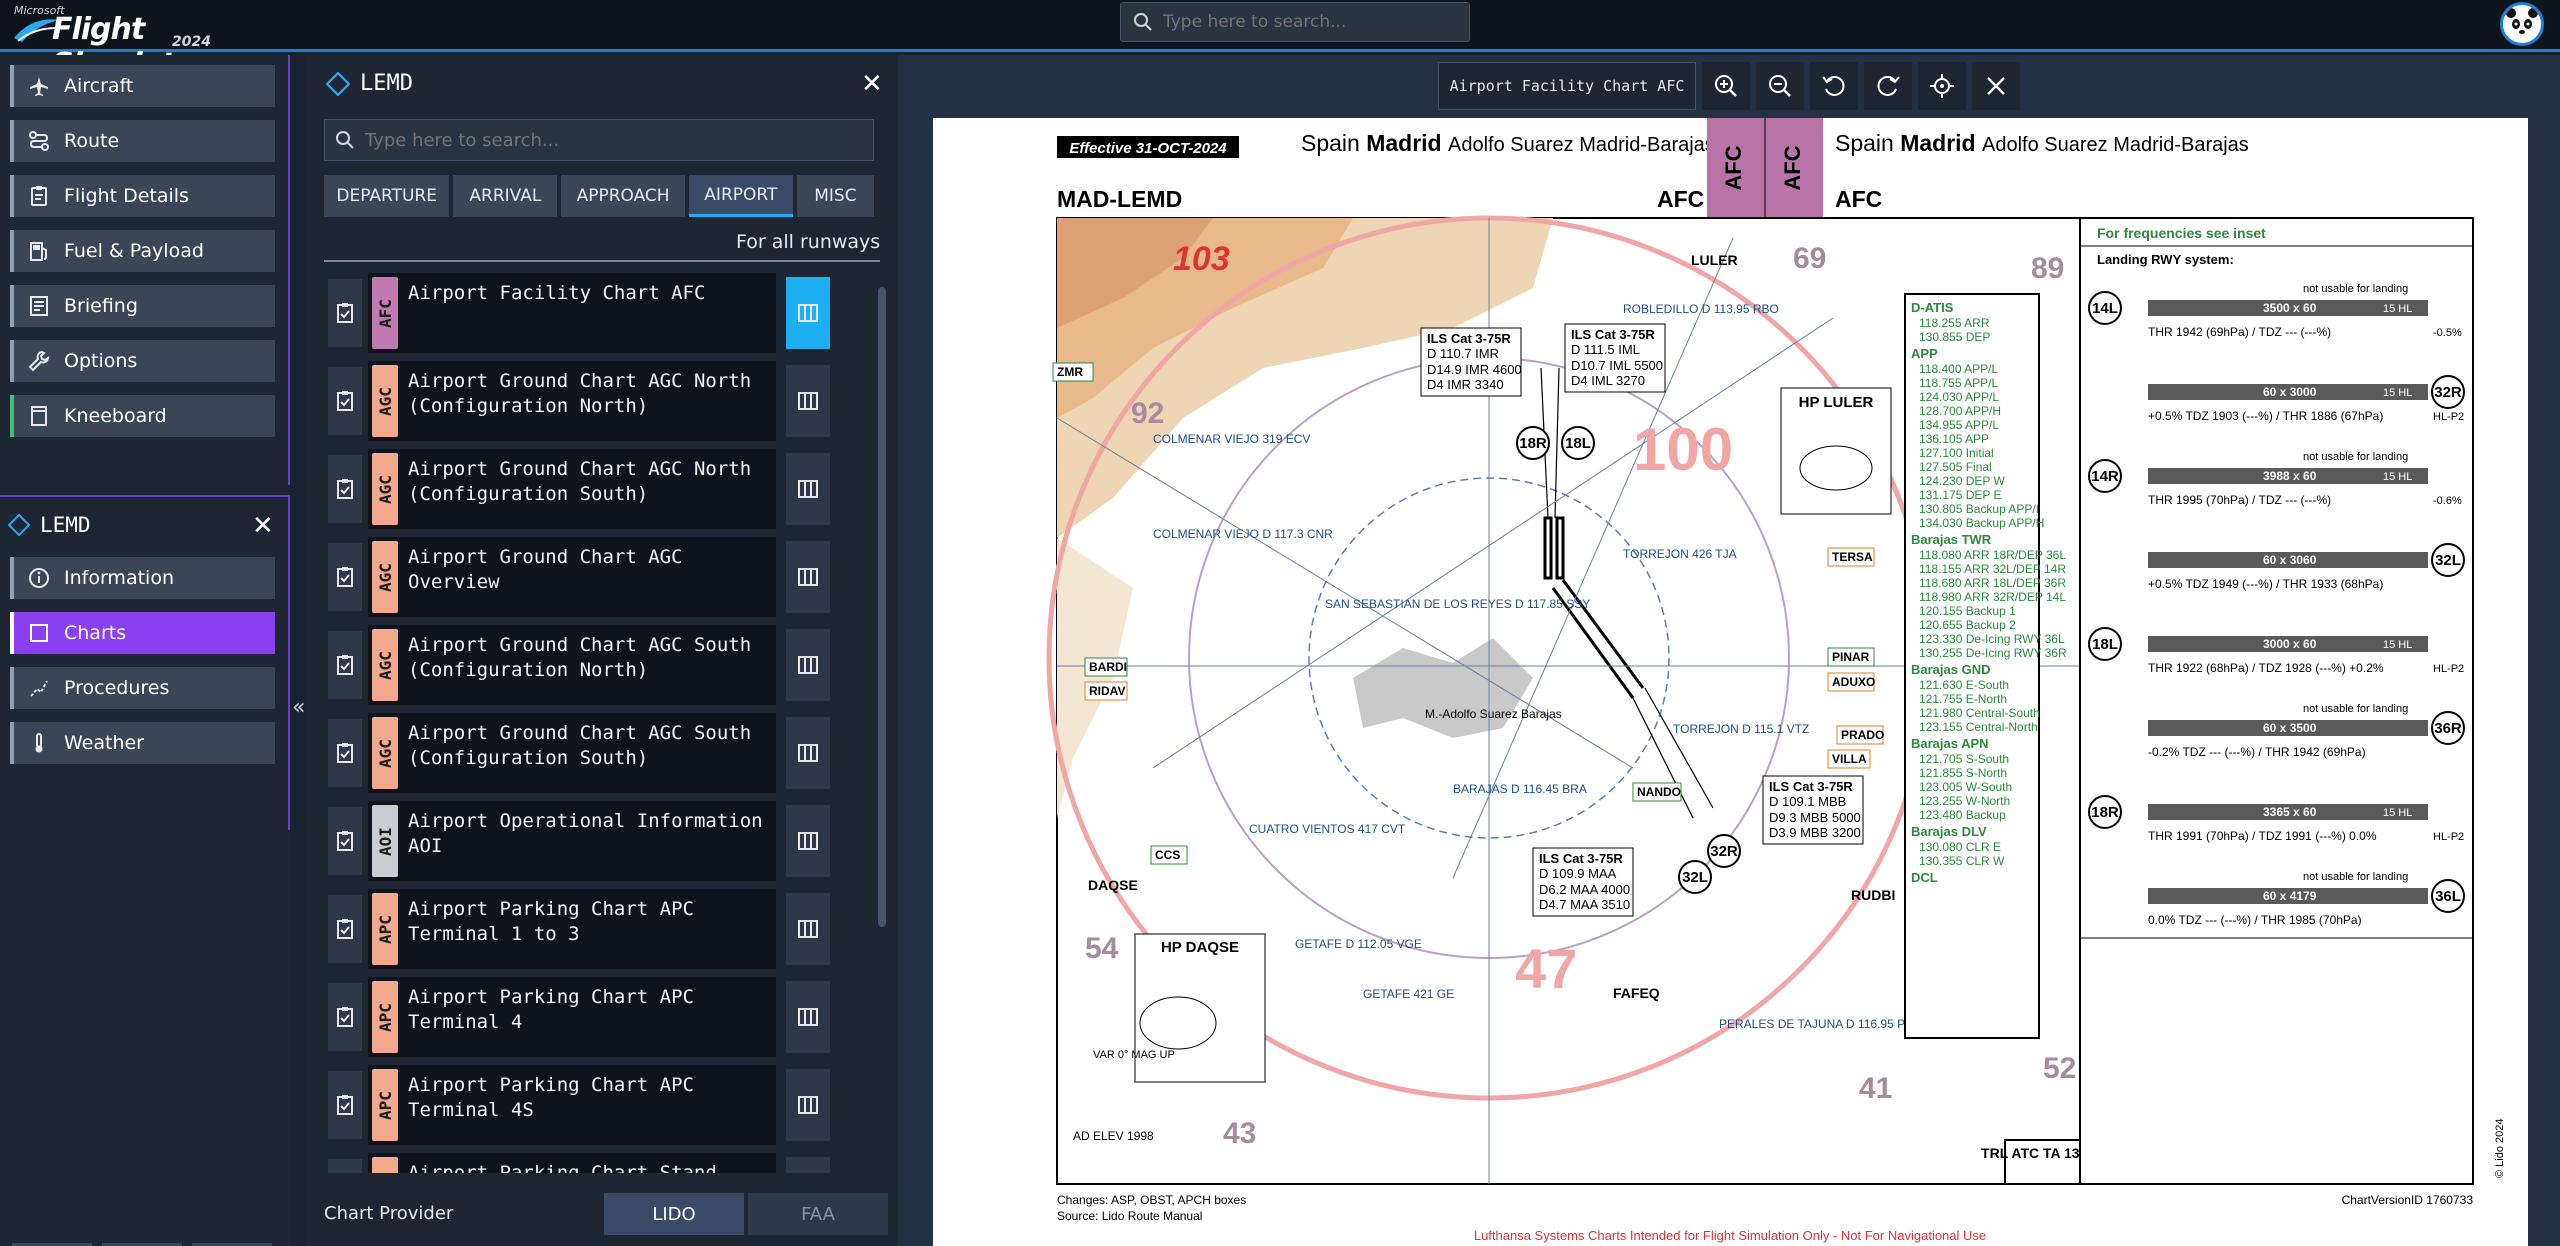  I want to click on menu-item-route: Route, so click(142, 141).